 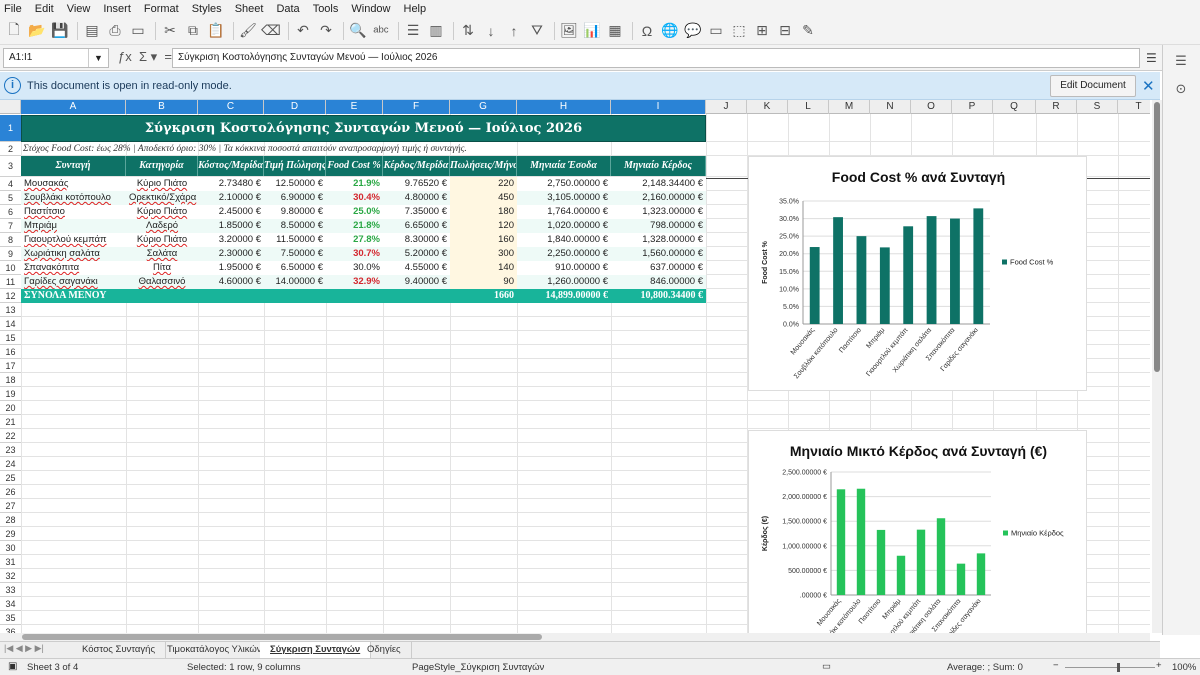 I want to click on autofilter-icon: ⛛, so click(x=537, y=31).